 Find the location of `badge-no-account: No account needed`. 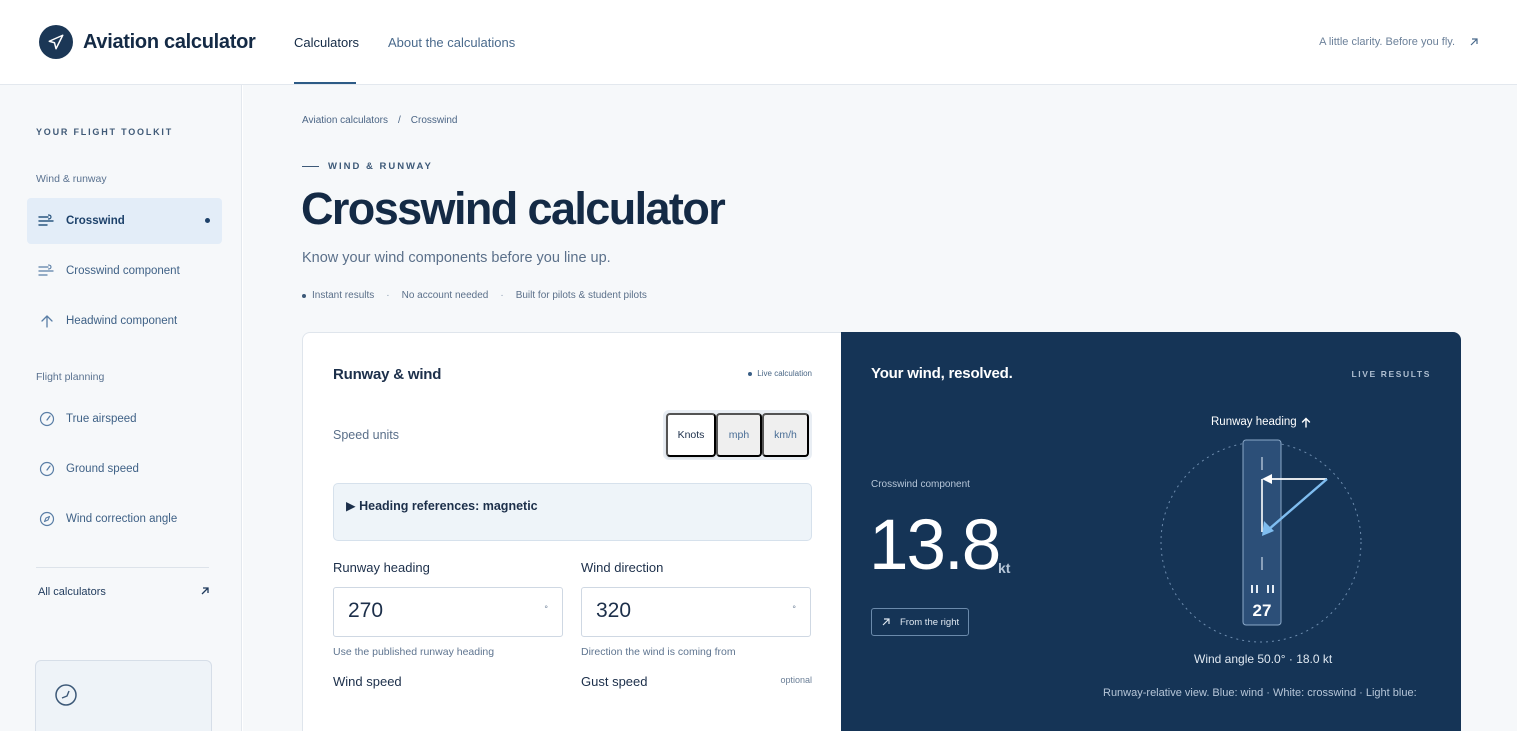

badge-no-account: No account needed is located at coordinates (445, 295).